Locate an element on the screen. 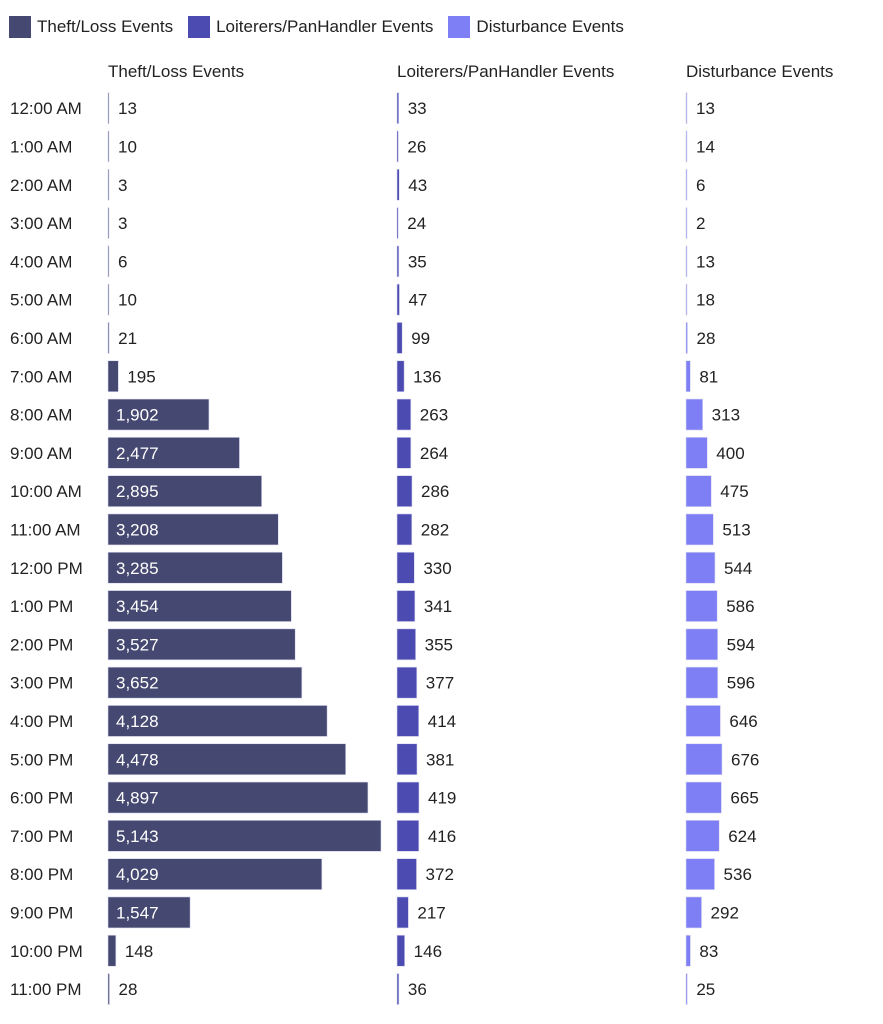  row-label: 3:00 AM is located at coordinates (41, 223).